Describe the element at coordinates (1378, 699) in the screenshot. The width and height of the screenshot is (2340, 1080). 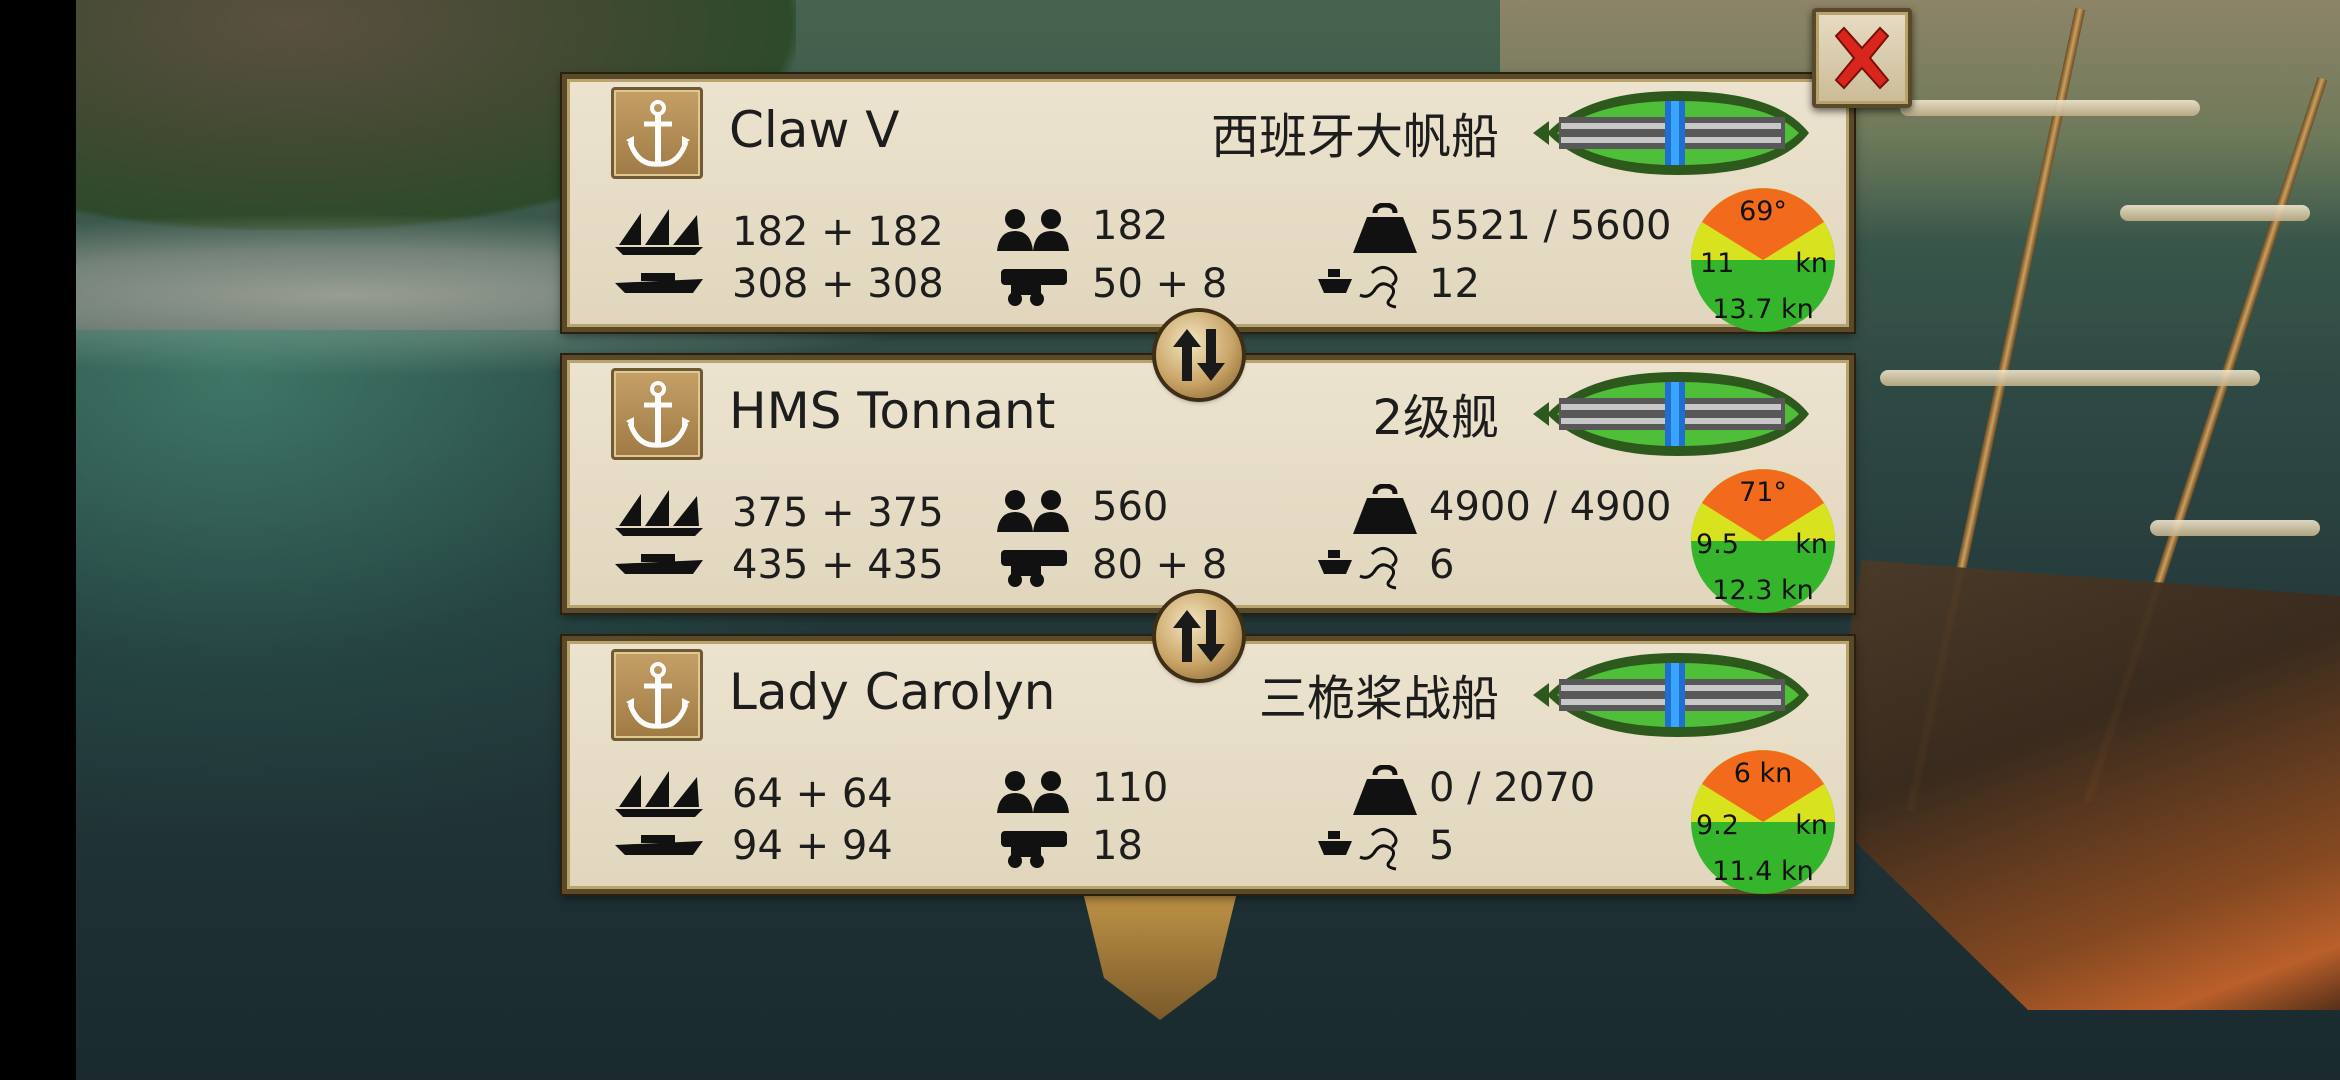
I see `ship-class: 三桅桨战船` at that location.